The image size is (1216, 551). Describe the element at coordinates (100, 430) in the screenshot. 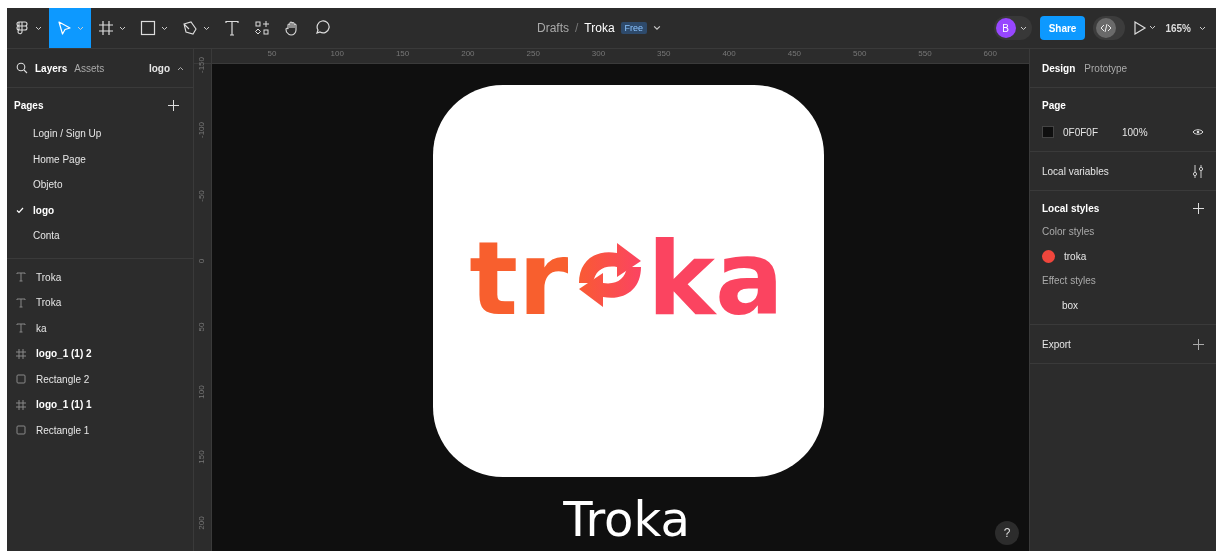

I see `layer-item: Rectangle 1` at that location.